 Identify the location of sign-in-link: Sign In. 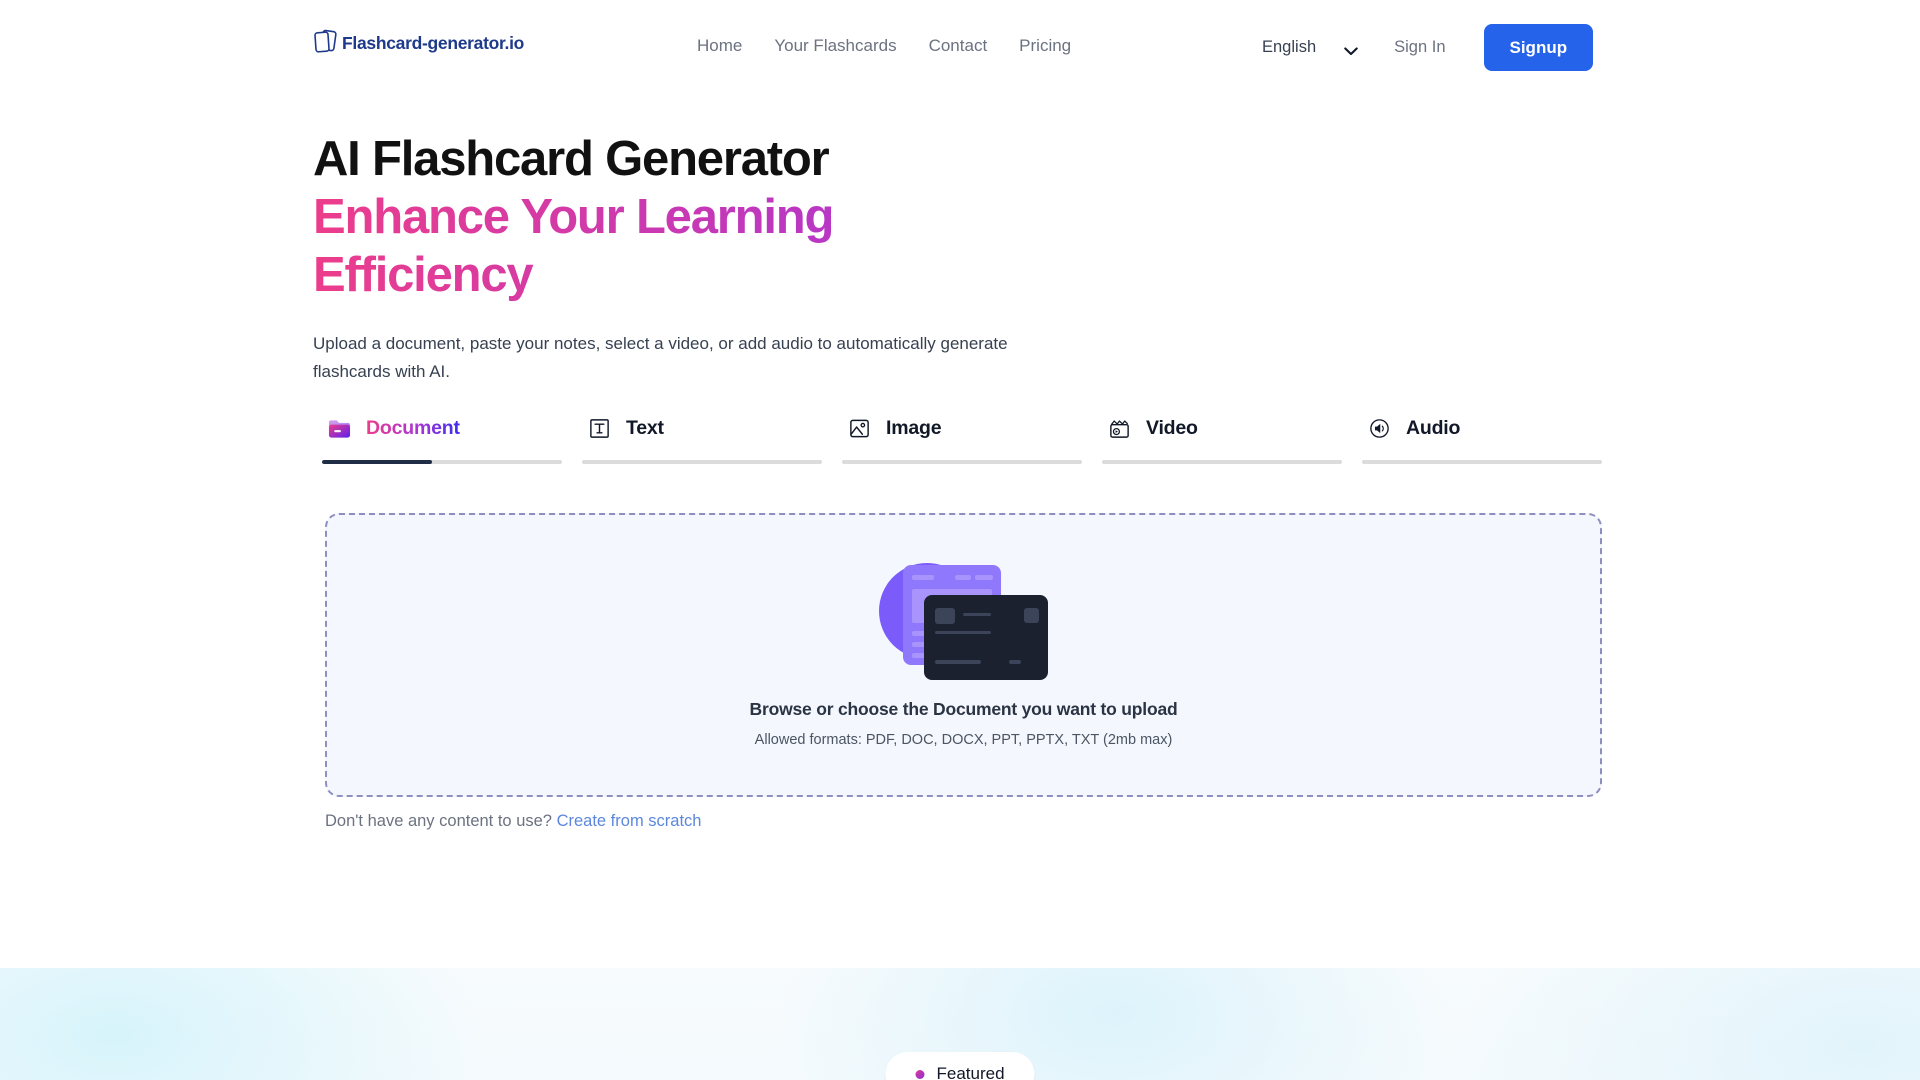
(1419, 47).